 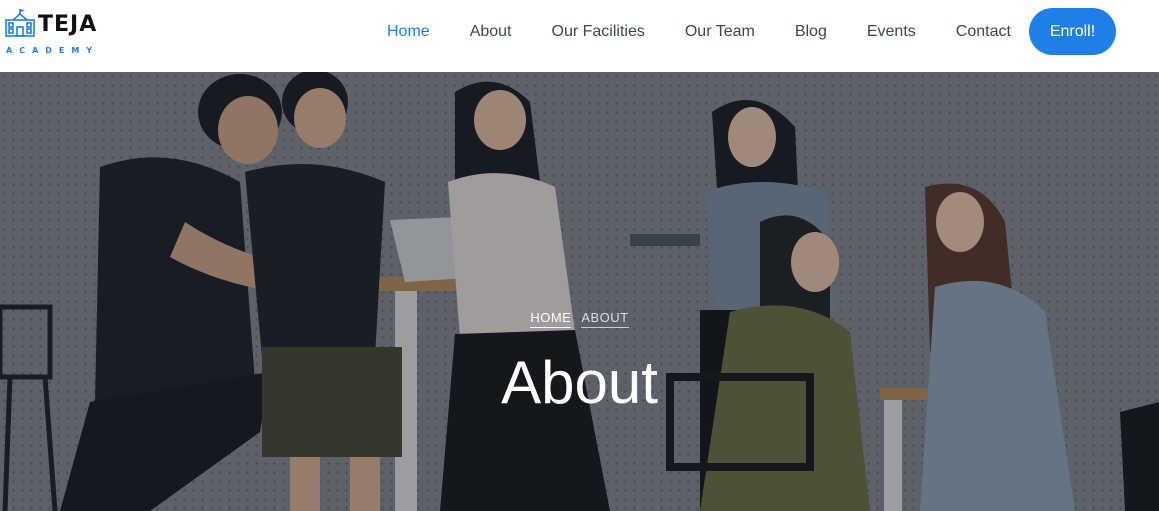 What do you see at coordinates (53, 50) in the screenshot?
I see `brand-subtitle: ACADEMY` at bounding box center [53, 50].